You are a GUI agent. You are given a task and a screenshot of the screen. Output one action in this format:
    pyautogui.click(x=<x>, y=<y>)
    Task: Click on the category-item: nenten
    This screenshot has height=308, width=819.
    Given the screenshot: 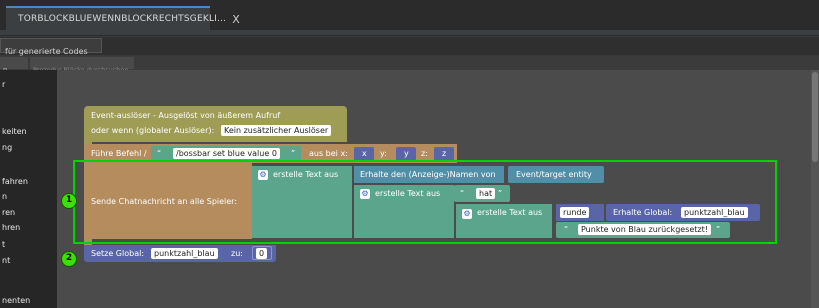 What is the action you would take?
    pyautogui.click(x=16, y=300)
    